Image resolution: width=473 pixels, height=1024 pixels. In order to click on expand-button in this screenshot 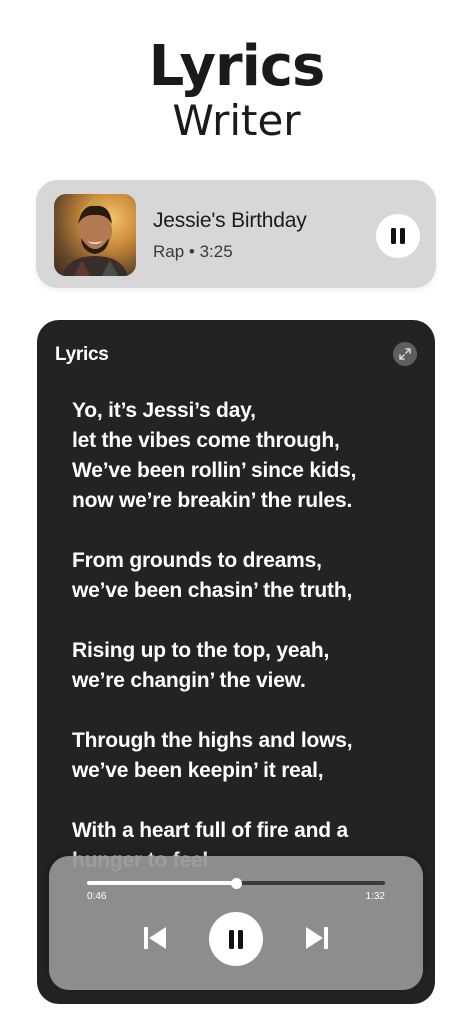, I will do `click(405, 354)`.